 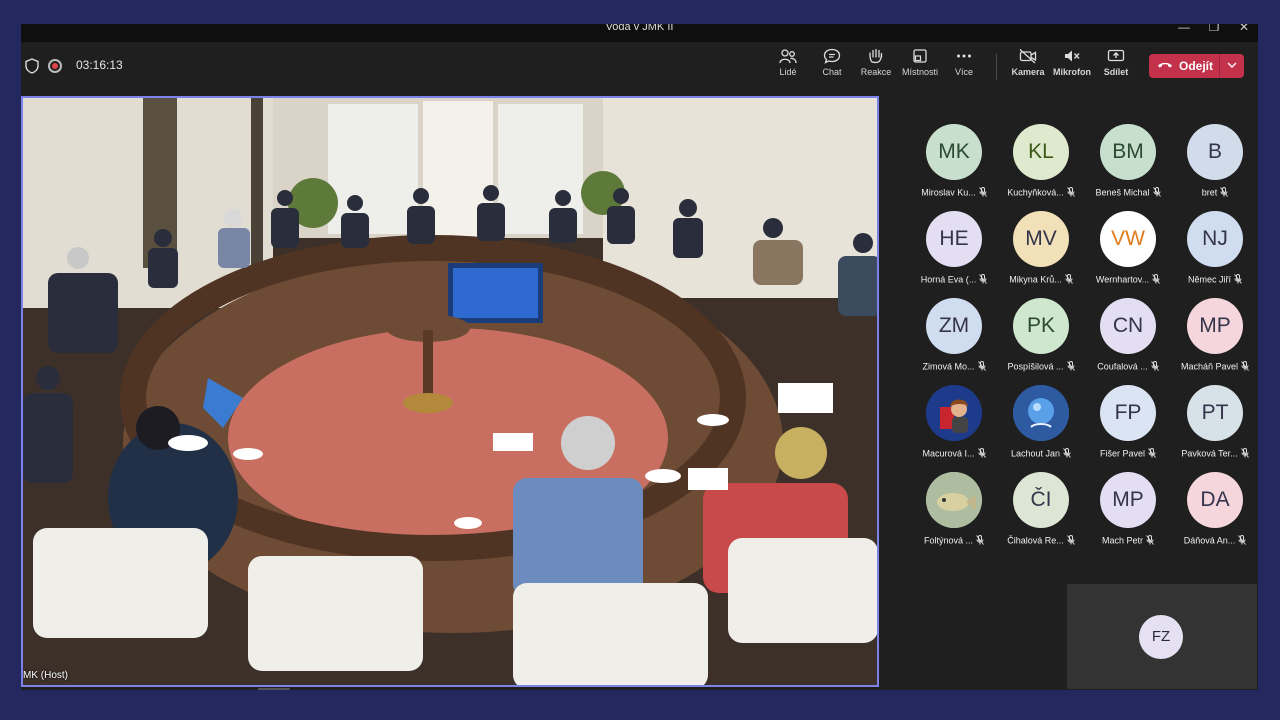 I want to click on participant-name: Němec Jiří, so click(x=1215, y=280).